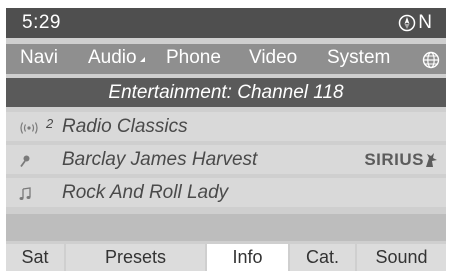  I want to click on menu-item-audio: Audio, so click(116, 58).